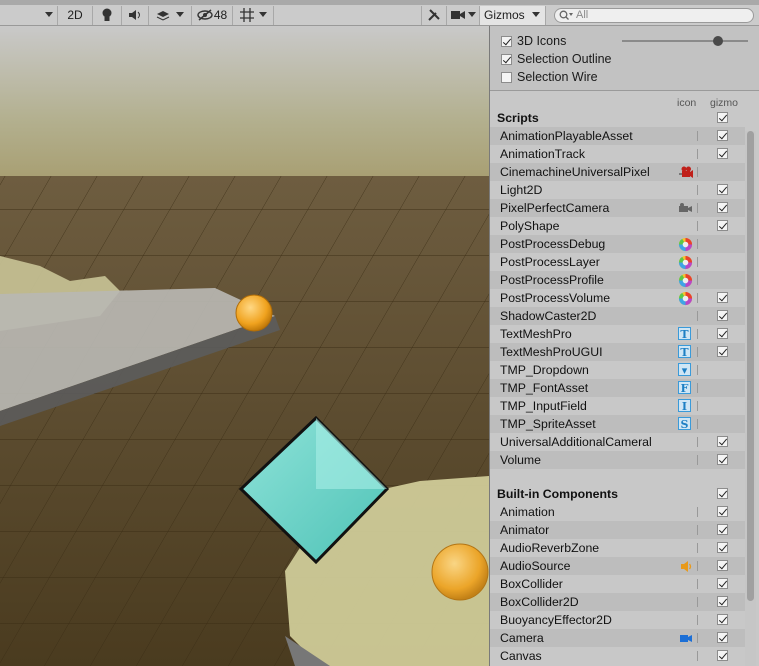  I want to click on tools-button, so click(434, 15).